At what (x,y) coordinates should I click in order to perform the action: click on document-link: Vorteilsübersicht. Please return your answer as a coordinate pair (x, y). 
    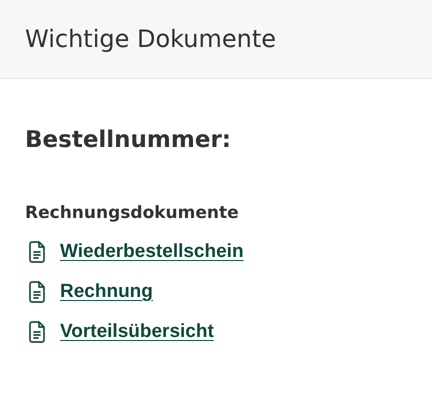
    Looking at the image, I should click on (137, 332).